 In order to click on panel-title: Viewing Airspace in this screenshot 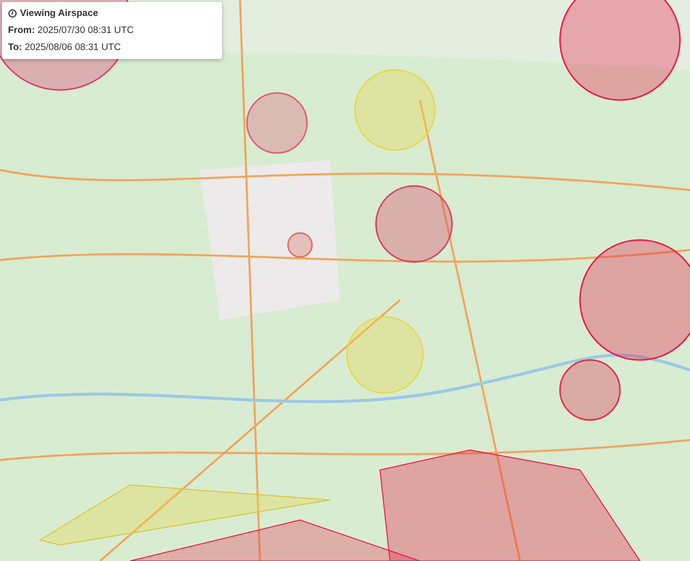, I will do `click(59, 13)`.